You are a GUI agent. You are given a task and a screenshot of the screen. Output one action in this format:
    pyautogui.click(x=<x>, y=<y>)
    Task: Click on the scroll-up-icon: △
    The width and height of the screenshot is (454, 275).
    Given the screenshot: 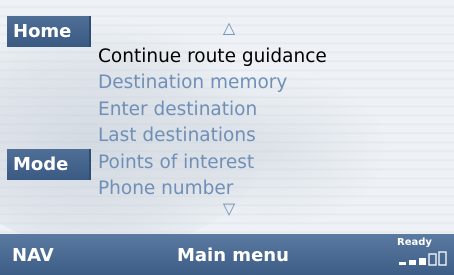 What is the action you would take?
    pyautogui.click(x=229, y=28)
    